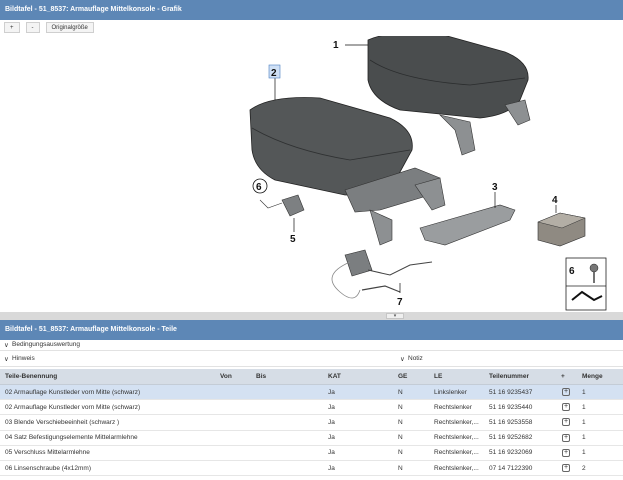 The height and width of the screenshot is (480, 623). Describe the element at coordinates (23, 358) in the screenshot. I see `hint-label: Hinweis` at that location.